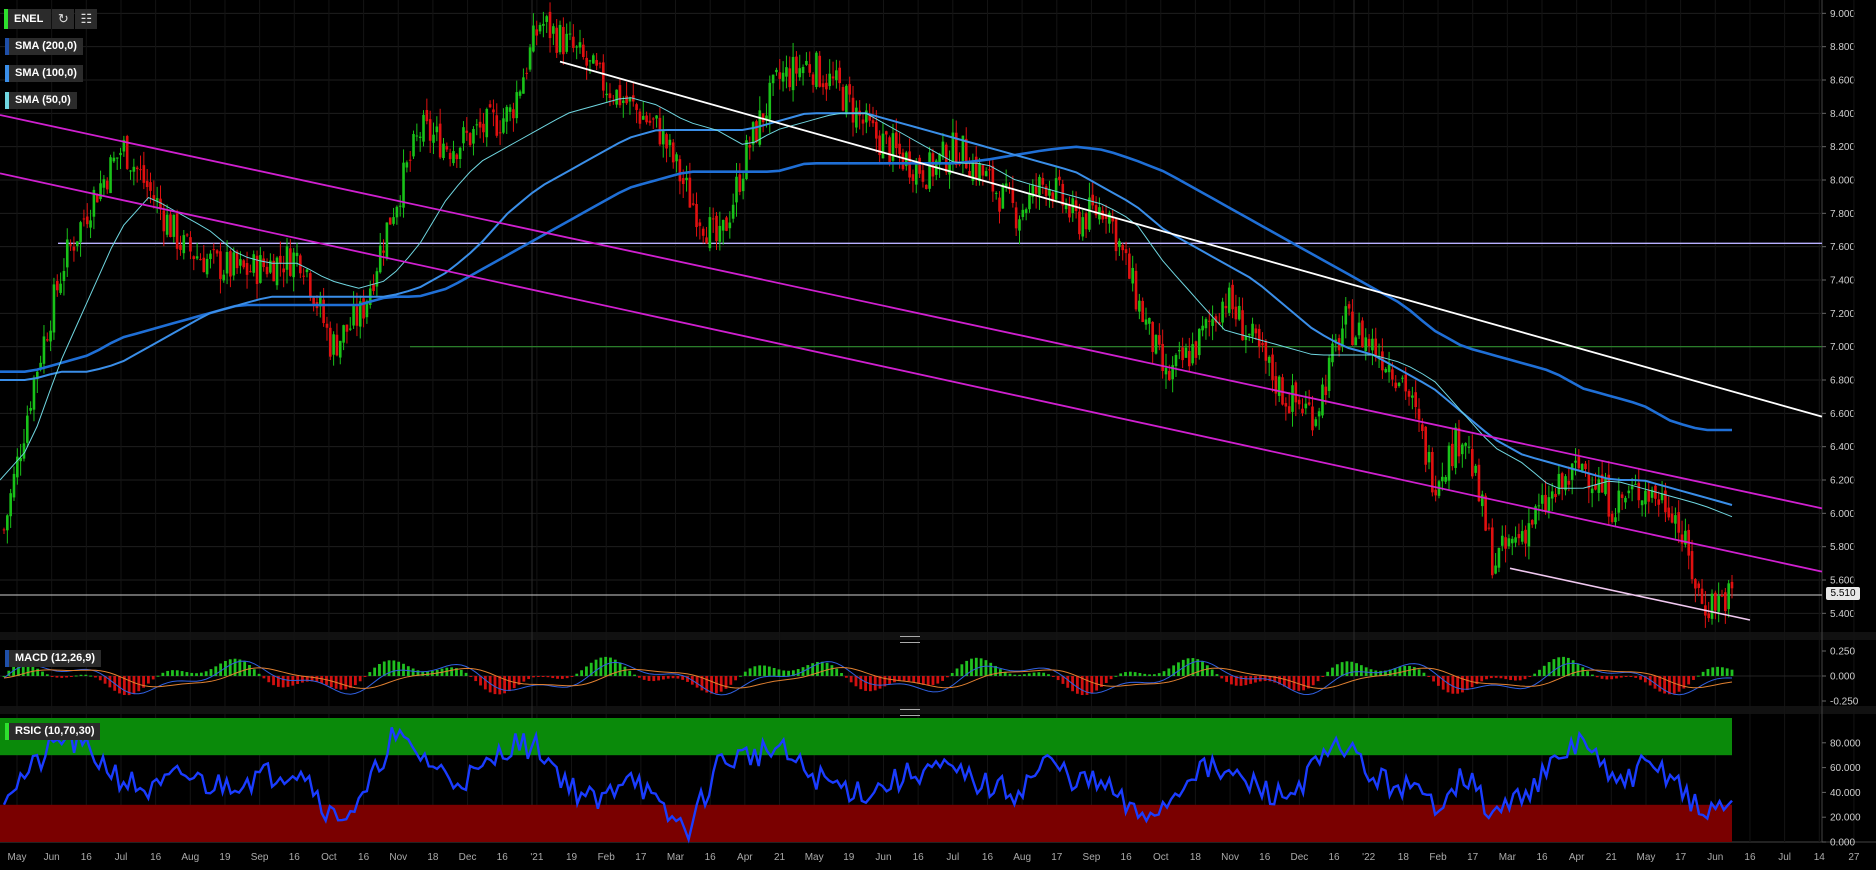  I want to click on sma50-label: SMA (50,0), so click(41, 100).